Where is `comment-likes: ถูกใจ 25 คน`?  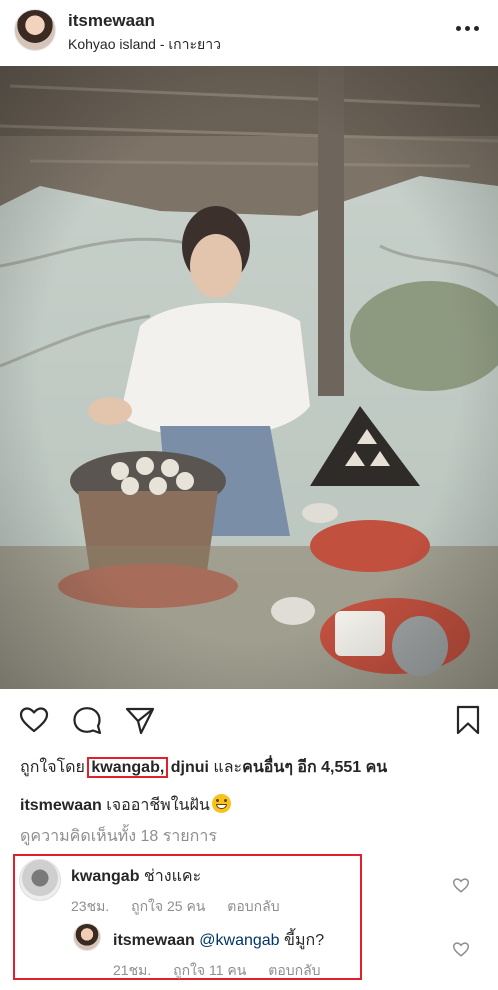 comment-likes: ถูกใจ 25 คน is located at coordinates (168, 906).